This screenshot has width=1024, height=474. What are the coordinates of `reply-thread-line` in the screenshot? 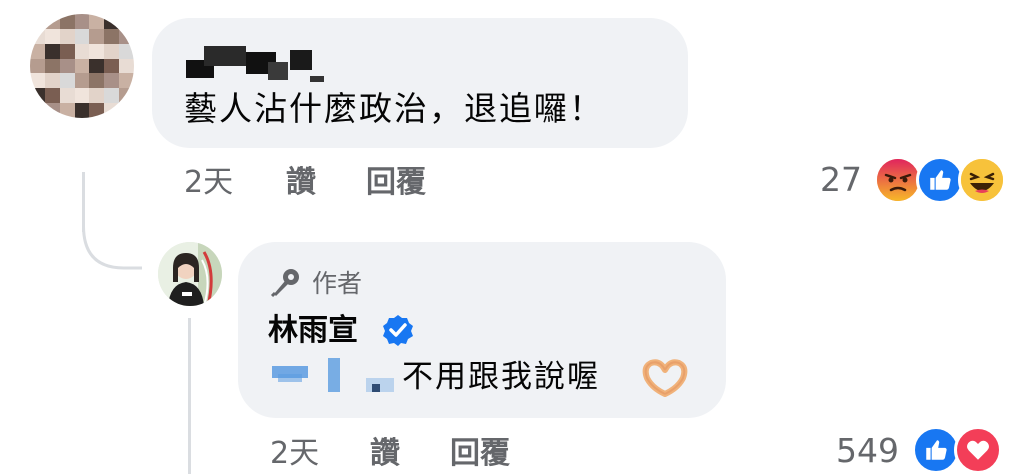 It's located at (189, 396).